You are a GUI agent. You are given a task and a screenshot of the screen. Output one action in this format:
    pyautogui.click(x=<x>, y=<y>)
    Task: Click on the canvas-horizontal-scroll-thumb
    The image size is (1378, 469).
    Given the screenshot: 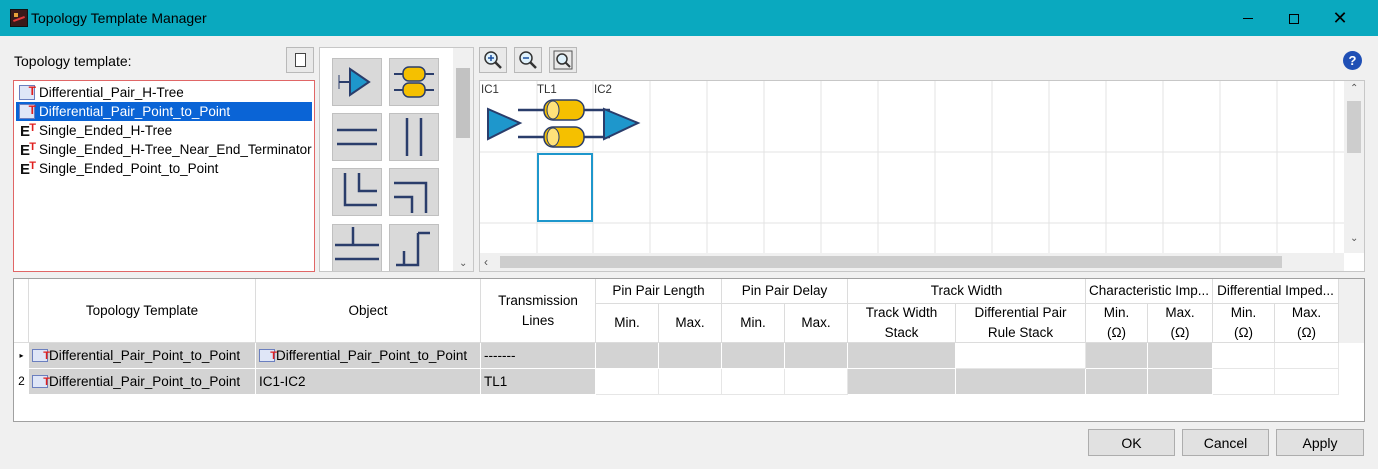 What is the action you would take?
    pyautogui.click(x=891, y=262)
    